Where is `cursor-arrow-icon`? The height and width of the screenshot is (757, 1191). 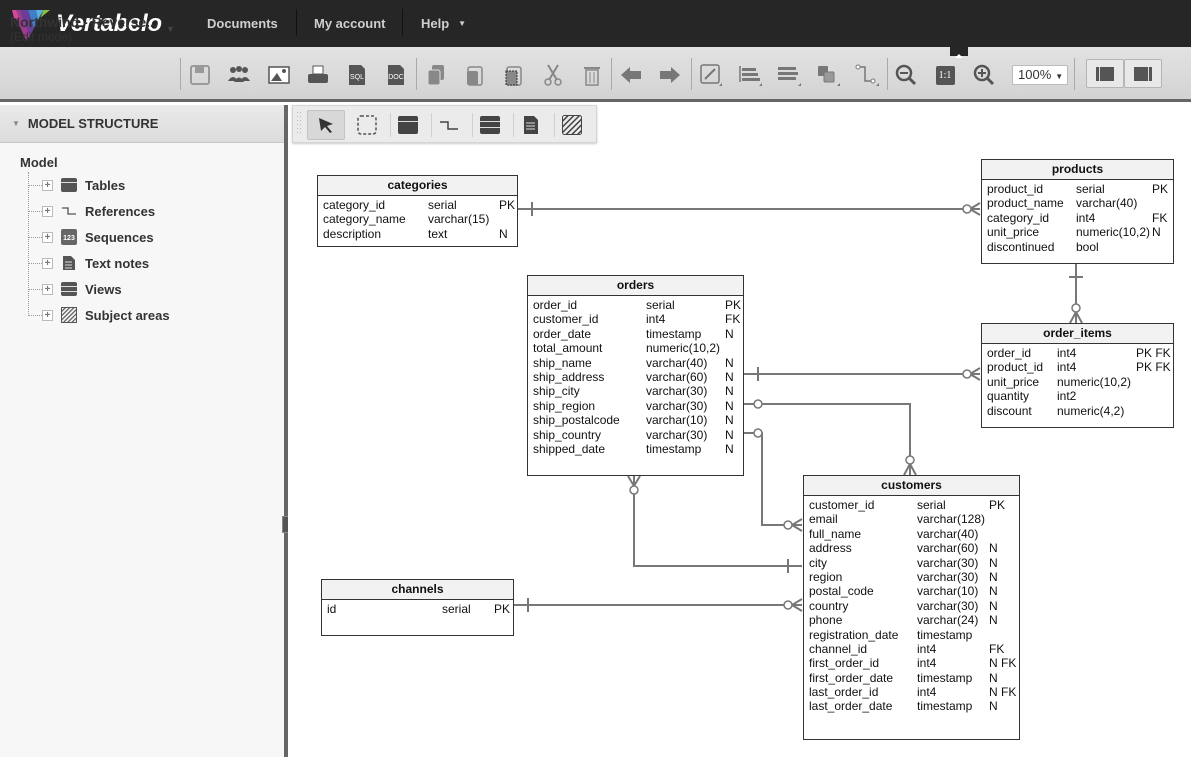 cursor-arrow-icon is located at coordinates (326, 125).